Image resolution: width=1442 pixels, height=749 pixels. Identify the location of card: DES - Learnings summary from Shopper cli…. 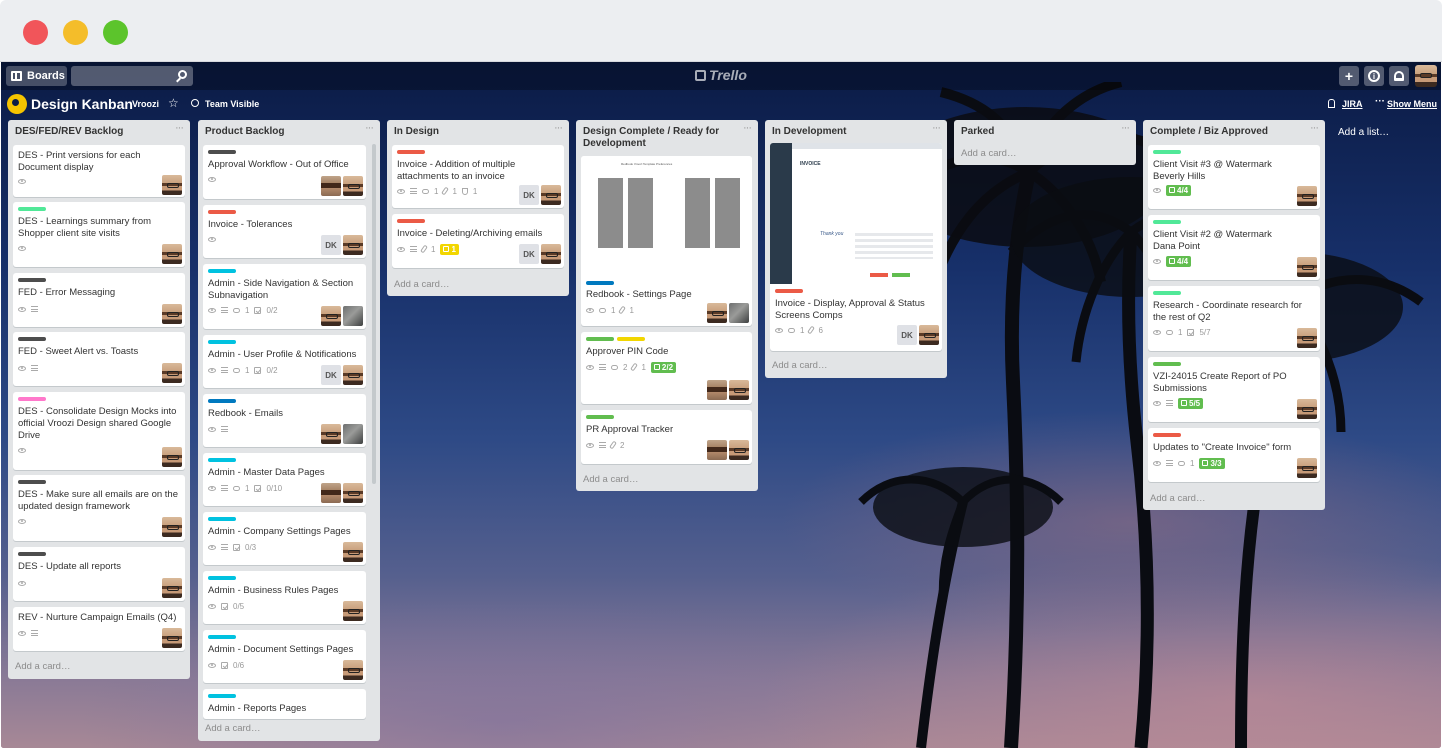
(99, 234).